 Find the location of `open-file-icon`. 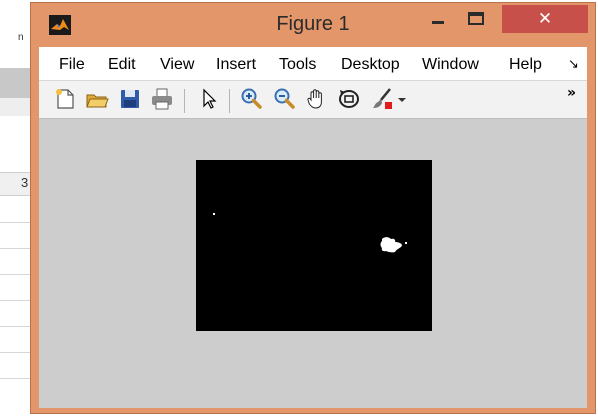

open-file-icon is located at coordinates (97, 99).